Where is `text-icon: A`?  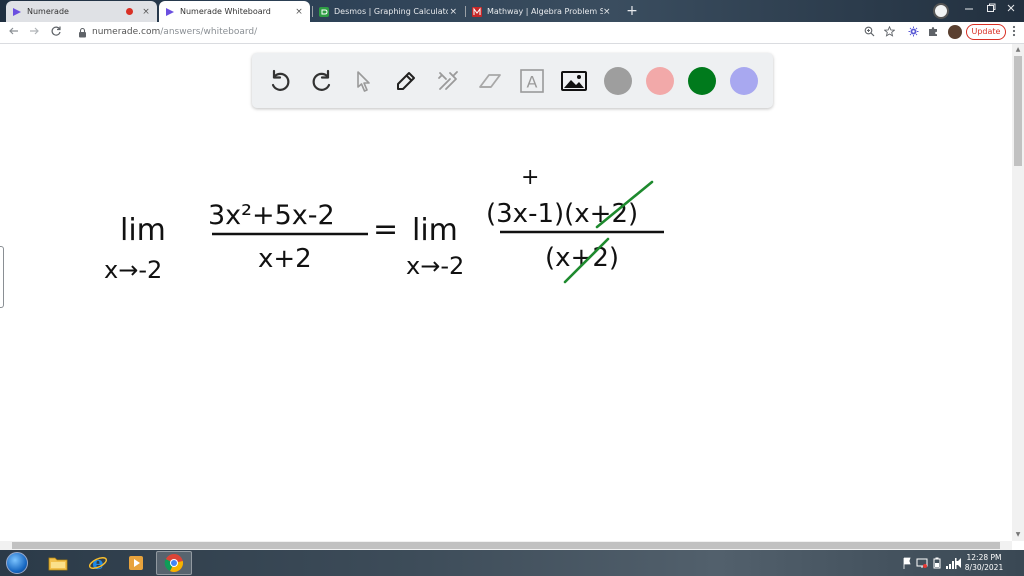 text-icon: A is located at coordinates (532, 81).